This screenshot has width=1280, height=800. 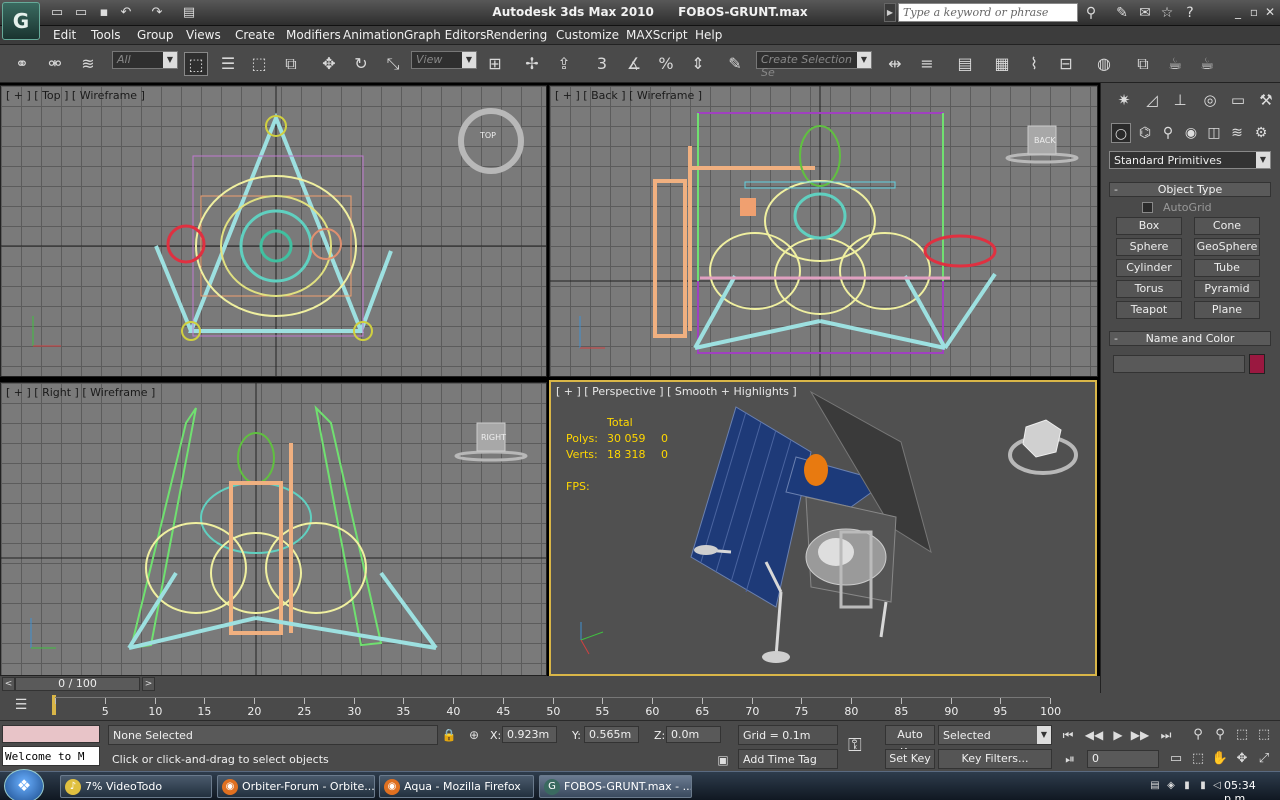 I want to click on systems-icon: ⚙, so click(x=1261, y=133).